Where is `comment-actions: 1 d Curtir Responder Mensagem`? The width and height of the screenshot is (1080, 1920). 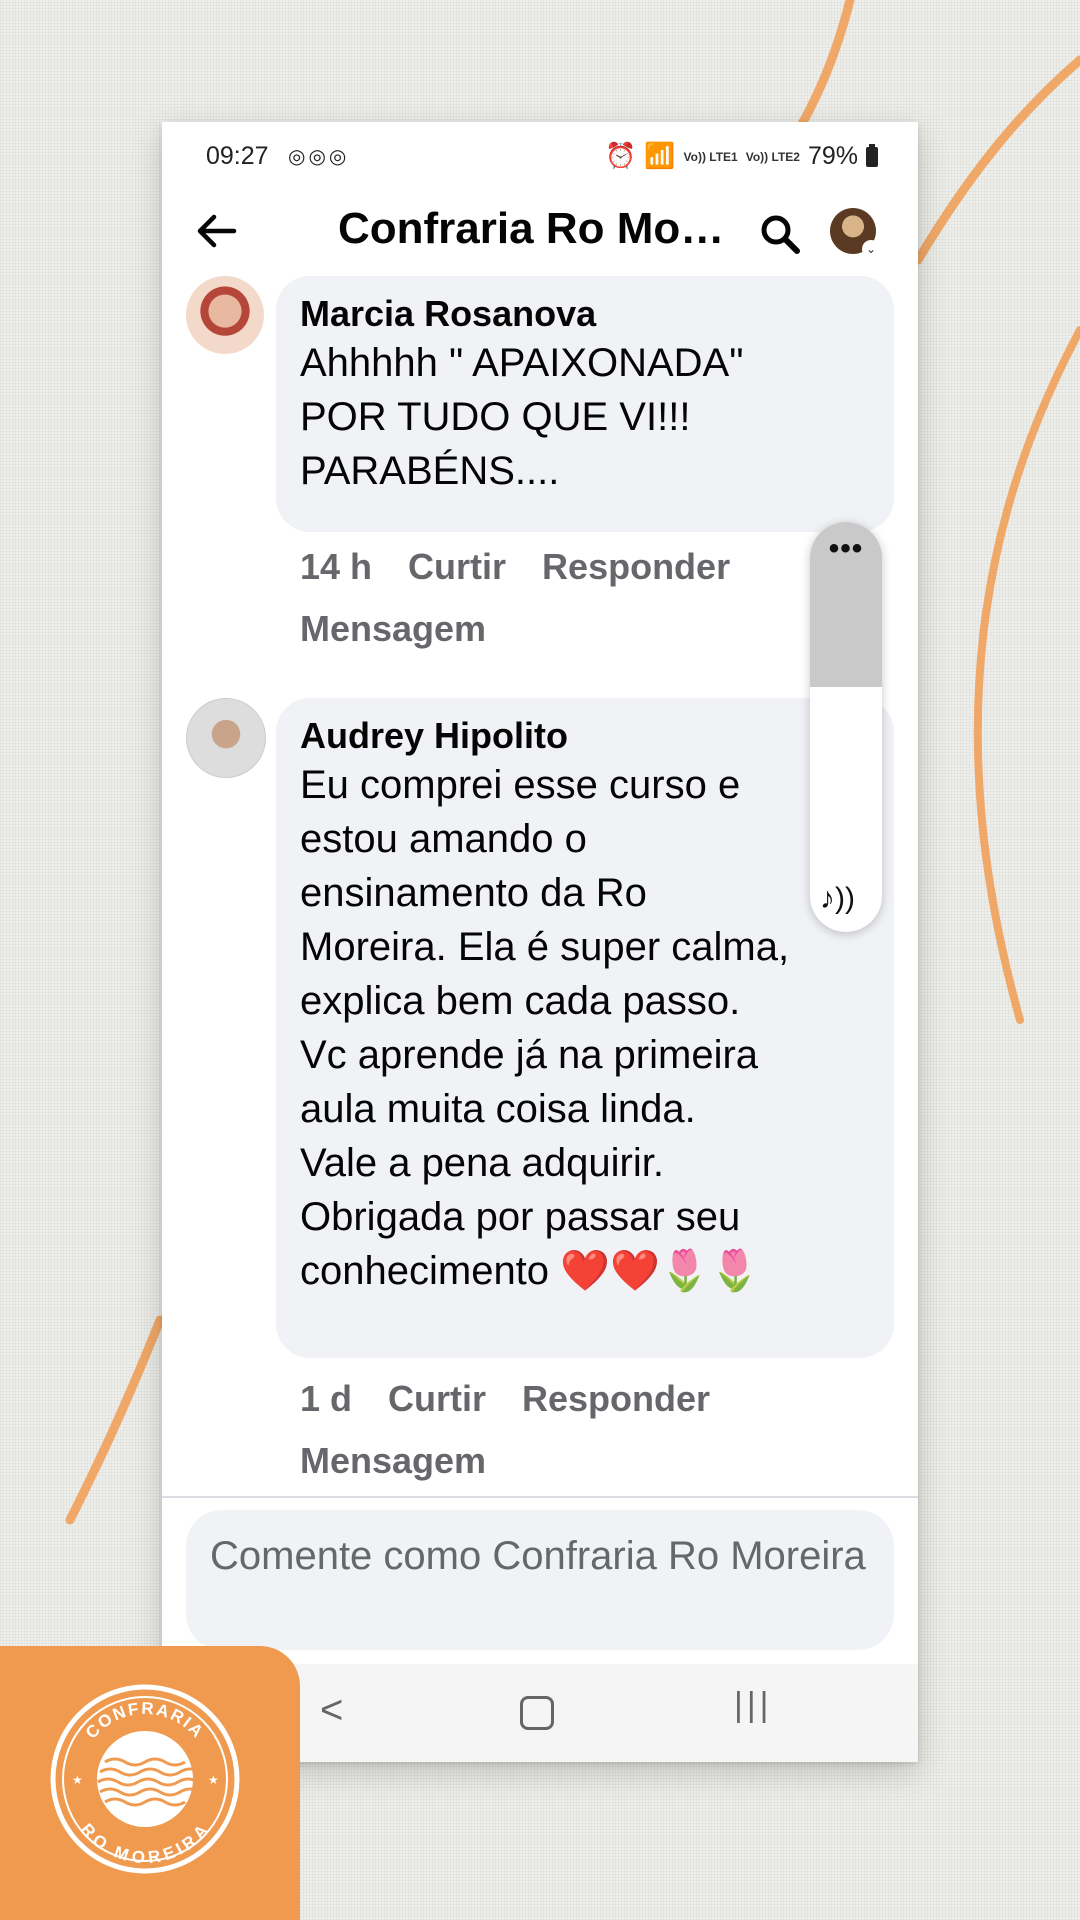
comment-actions: 1 d Curtir Responder Mensagem is located at coordinates (523, 1430).